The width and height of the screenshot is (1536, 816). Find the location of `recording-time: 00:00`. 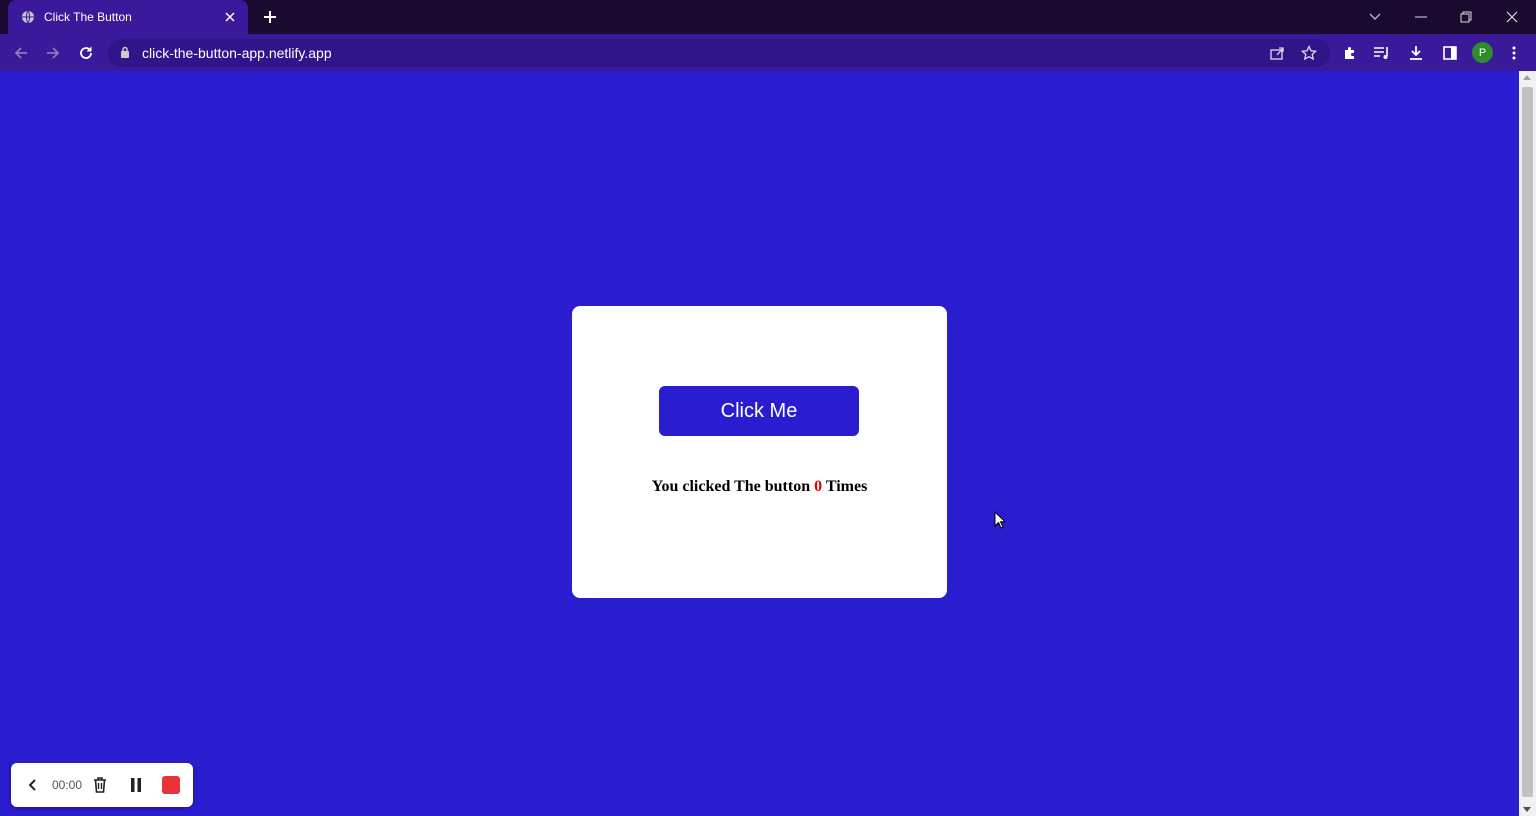

recording-time: 00:00 is located at coordinates (67, 785).